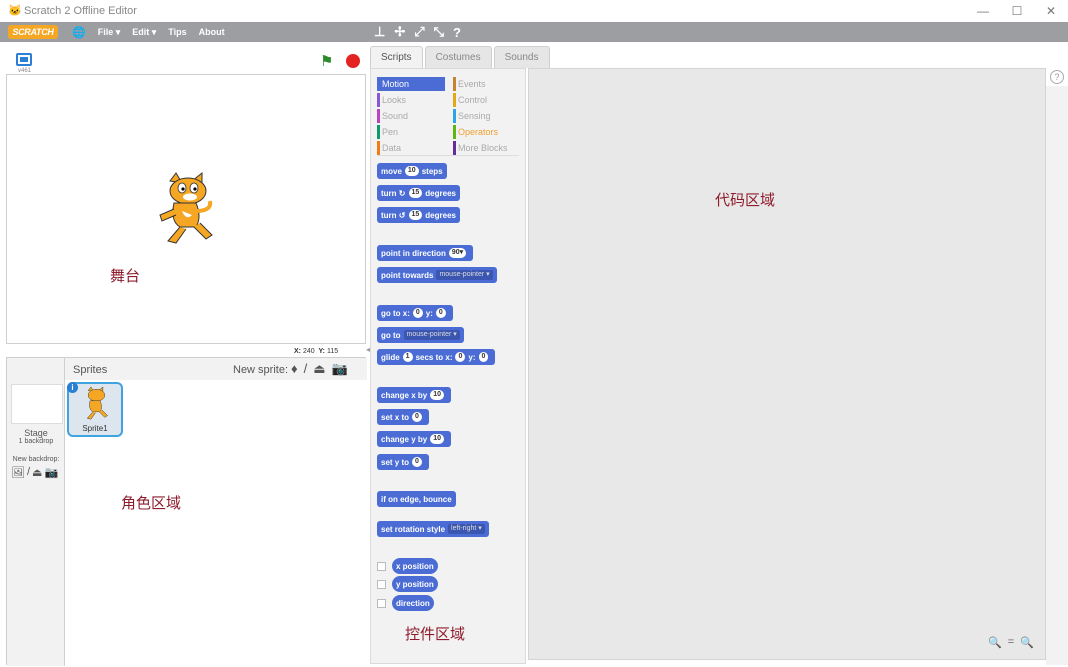  What do you see at coordinates (24, 59) in the screenshot?
I see `presentation-mode-icon` at bounding box center [24, 59].